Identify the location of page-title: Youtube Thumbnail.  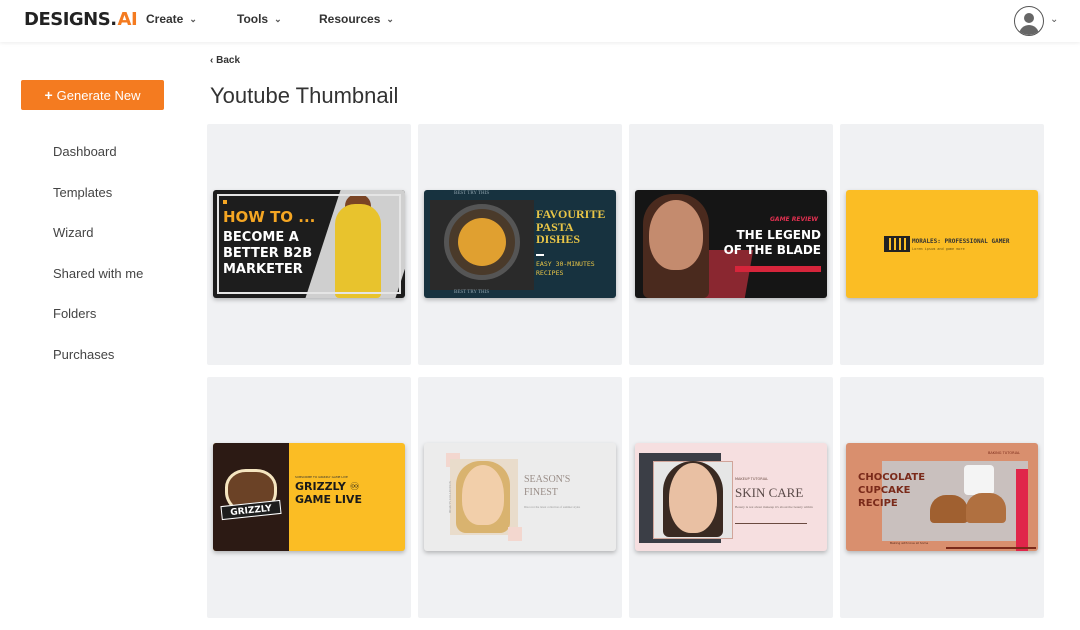
(304, 95).